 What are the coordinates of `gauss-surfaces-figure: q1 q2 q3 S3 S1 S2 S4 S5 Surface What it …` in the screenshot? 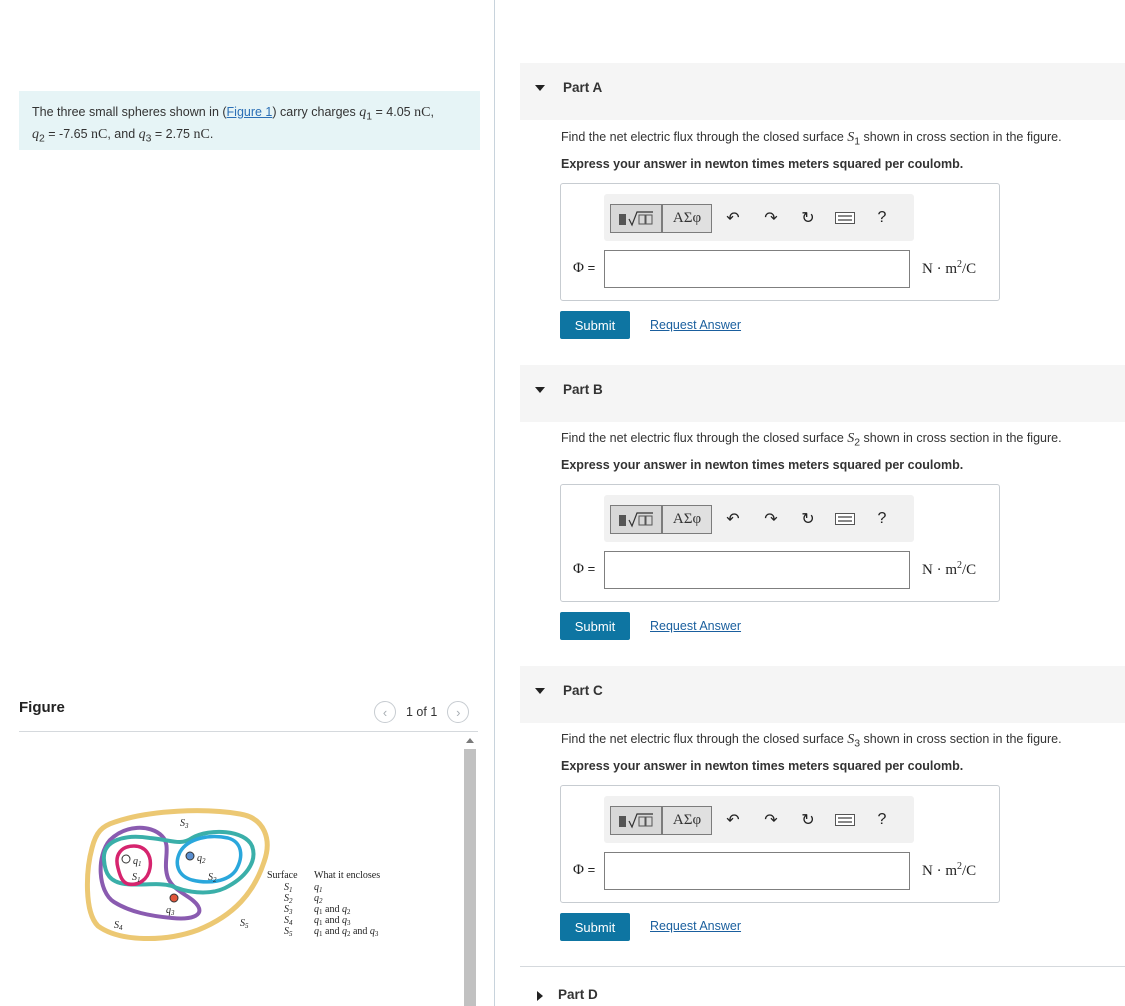 It's located at (232, 875).